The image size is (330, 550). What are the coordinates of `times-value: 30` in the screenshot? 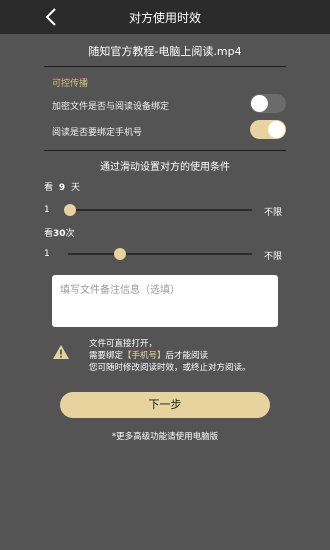 It's located at (59, 234).